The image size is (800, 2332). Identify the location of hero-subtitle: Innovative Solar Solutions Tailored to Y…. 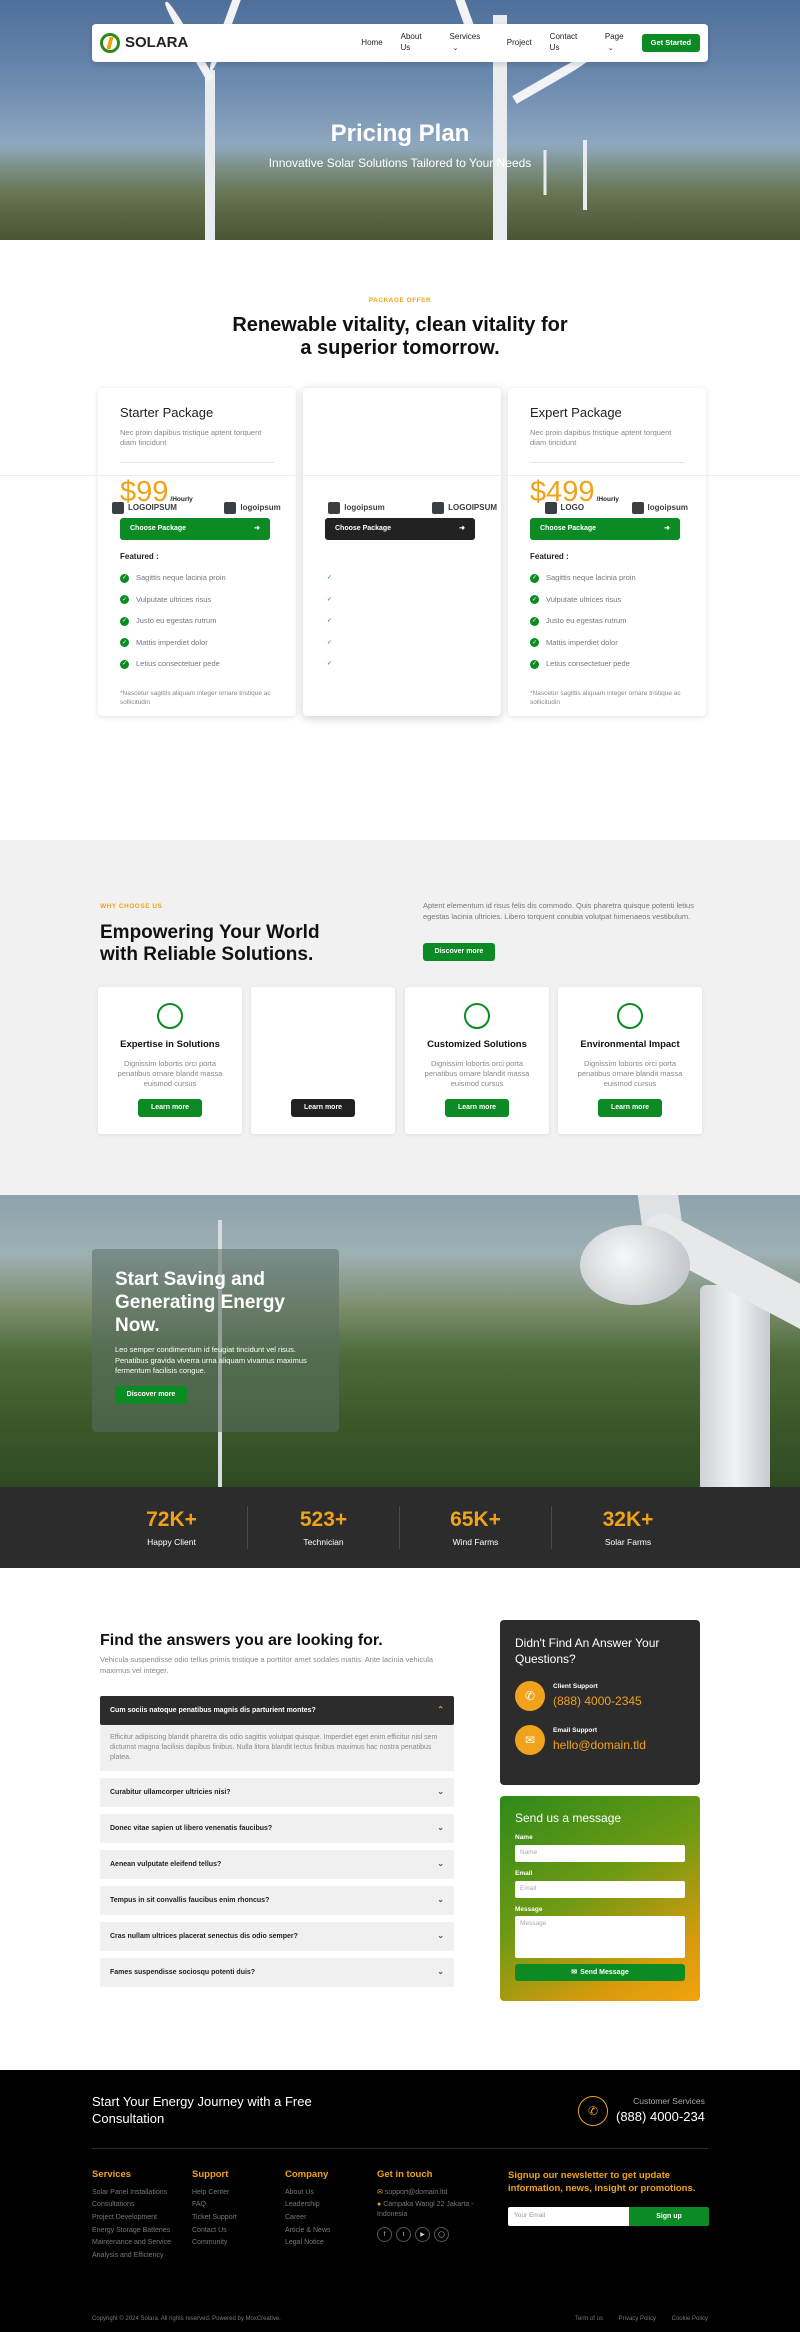
(400, 163).